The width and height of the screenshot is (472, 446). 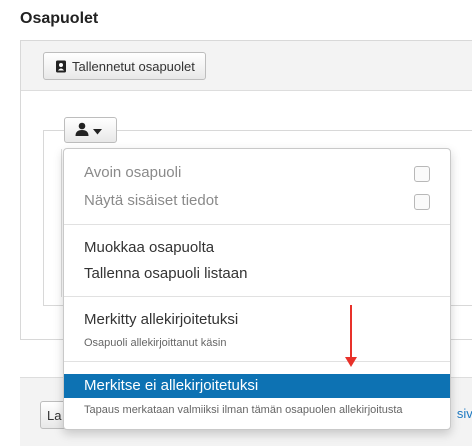 What do you see at coordinates (149, 247) in the screenshot?
I see `menu-item-label: Muokkaa osapuolta` at bounding box center [149, 247].